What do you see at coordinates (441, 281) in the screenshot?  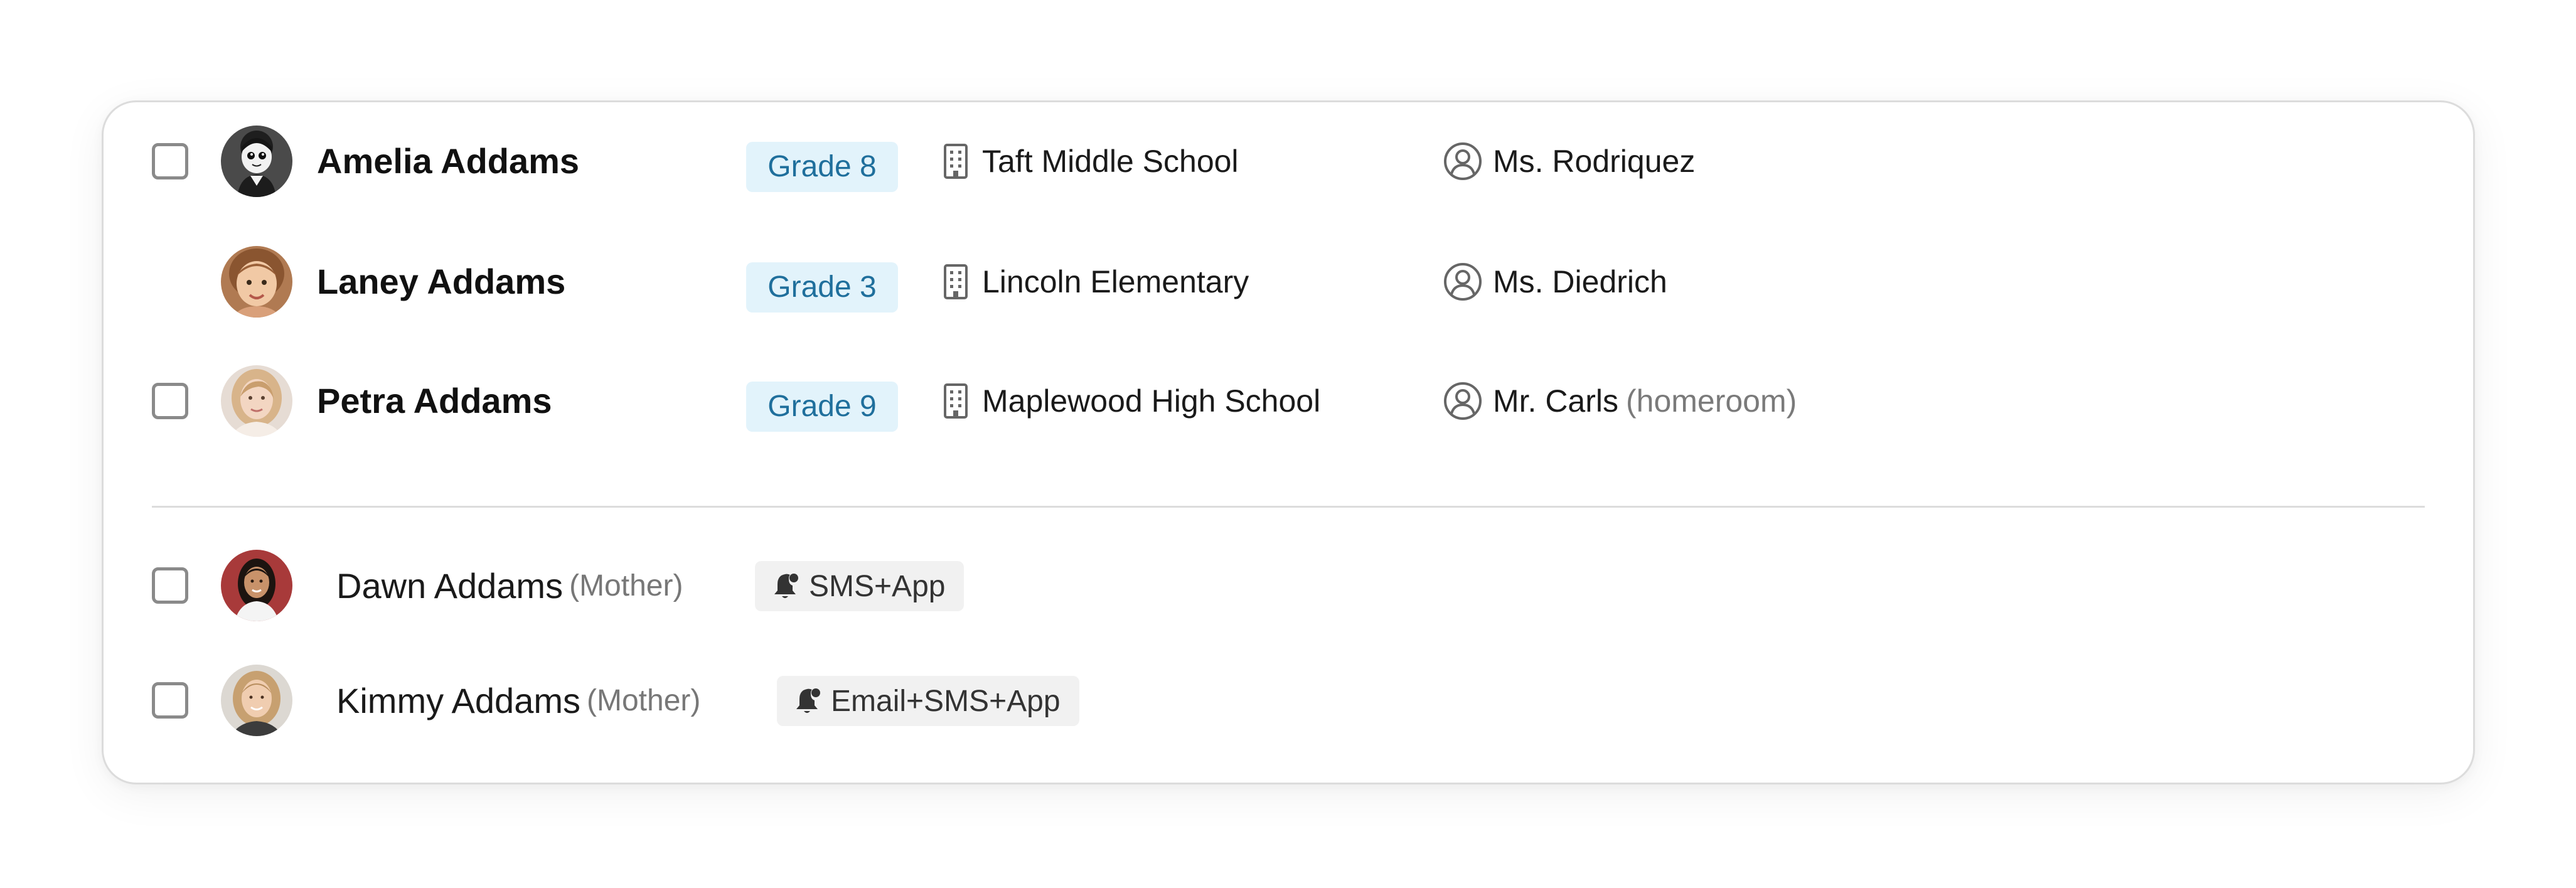 I see `student-name: Laney Addams` at bounding box center [441, 281].